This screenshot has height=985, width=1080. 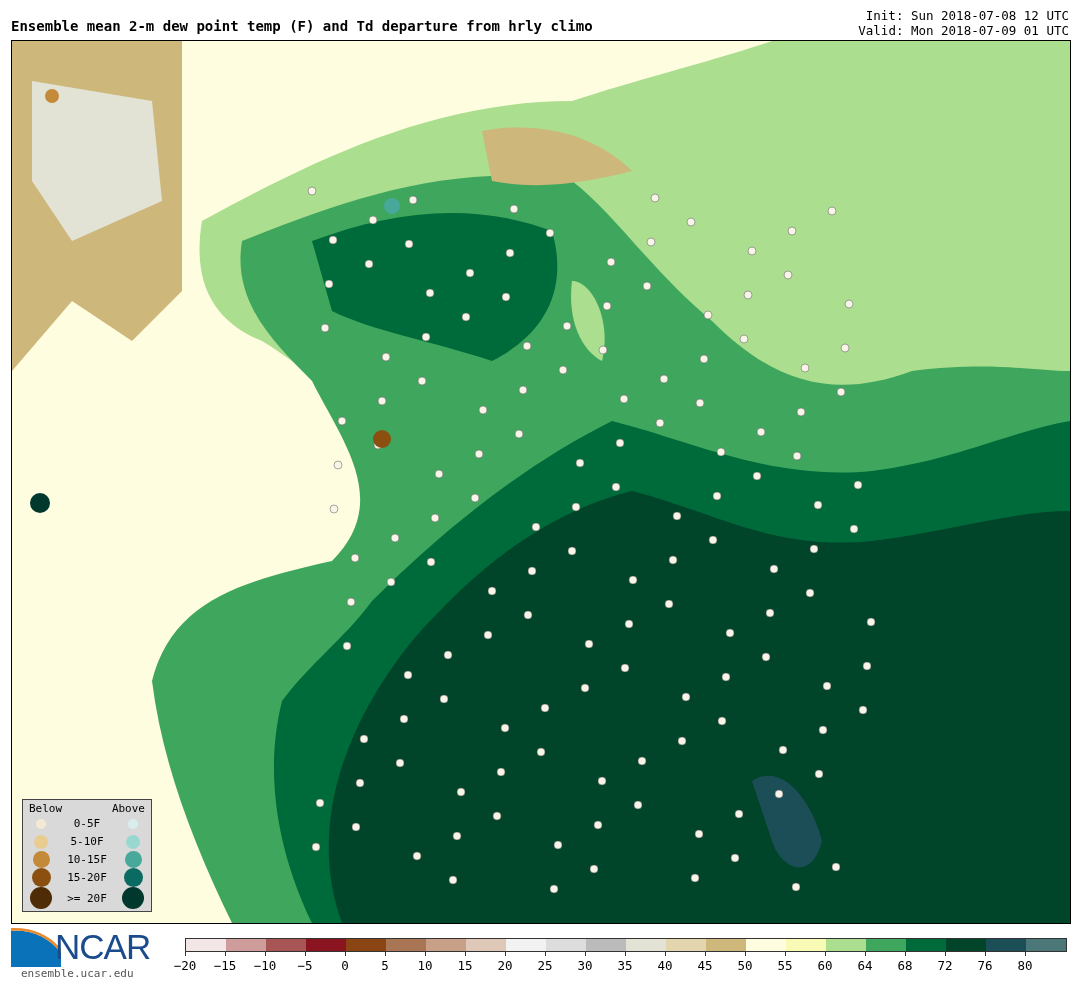 I want to click on legend-heading: Below, so click(x=46, y=808).